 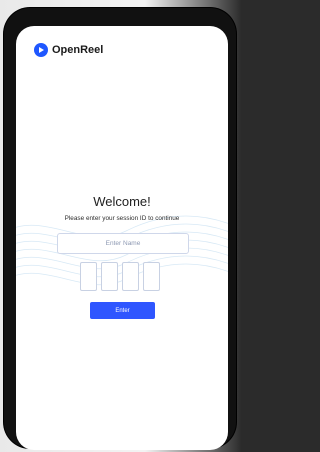 I want to click on play-icon, so click(x=41, y=50).